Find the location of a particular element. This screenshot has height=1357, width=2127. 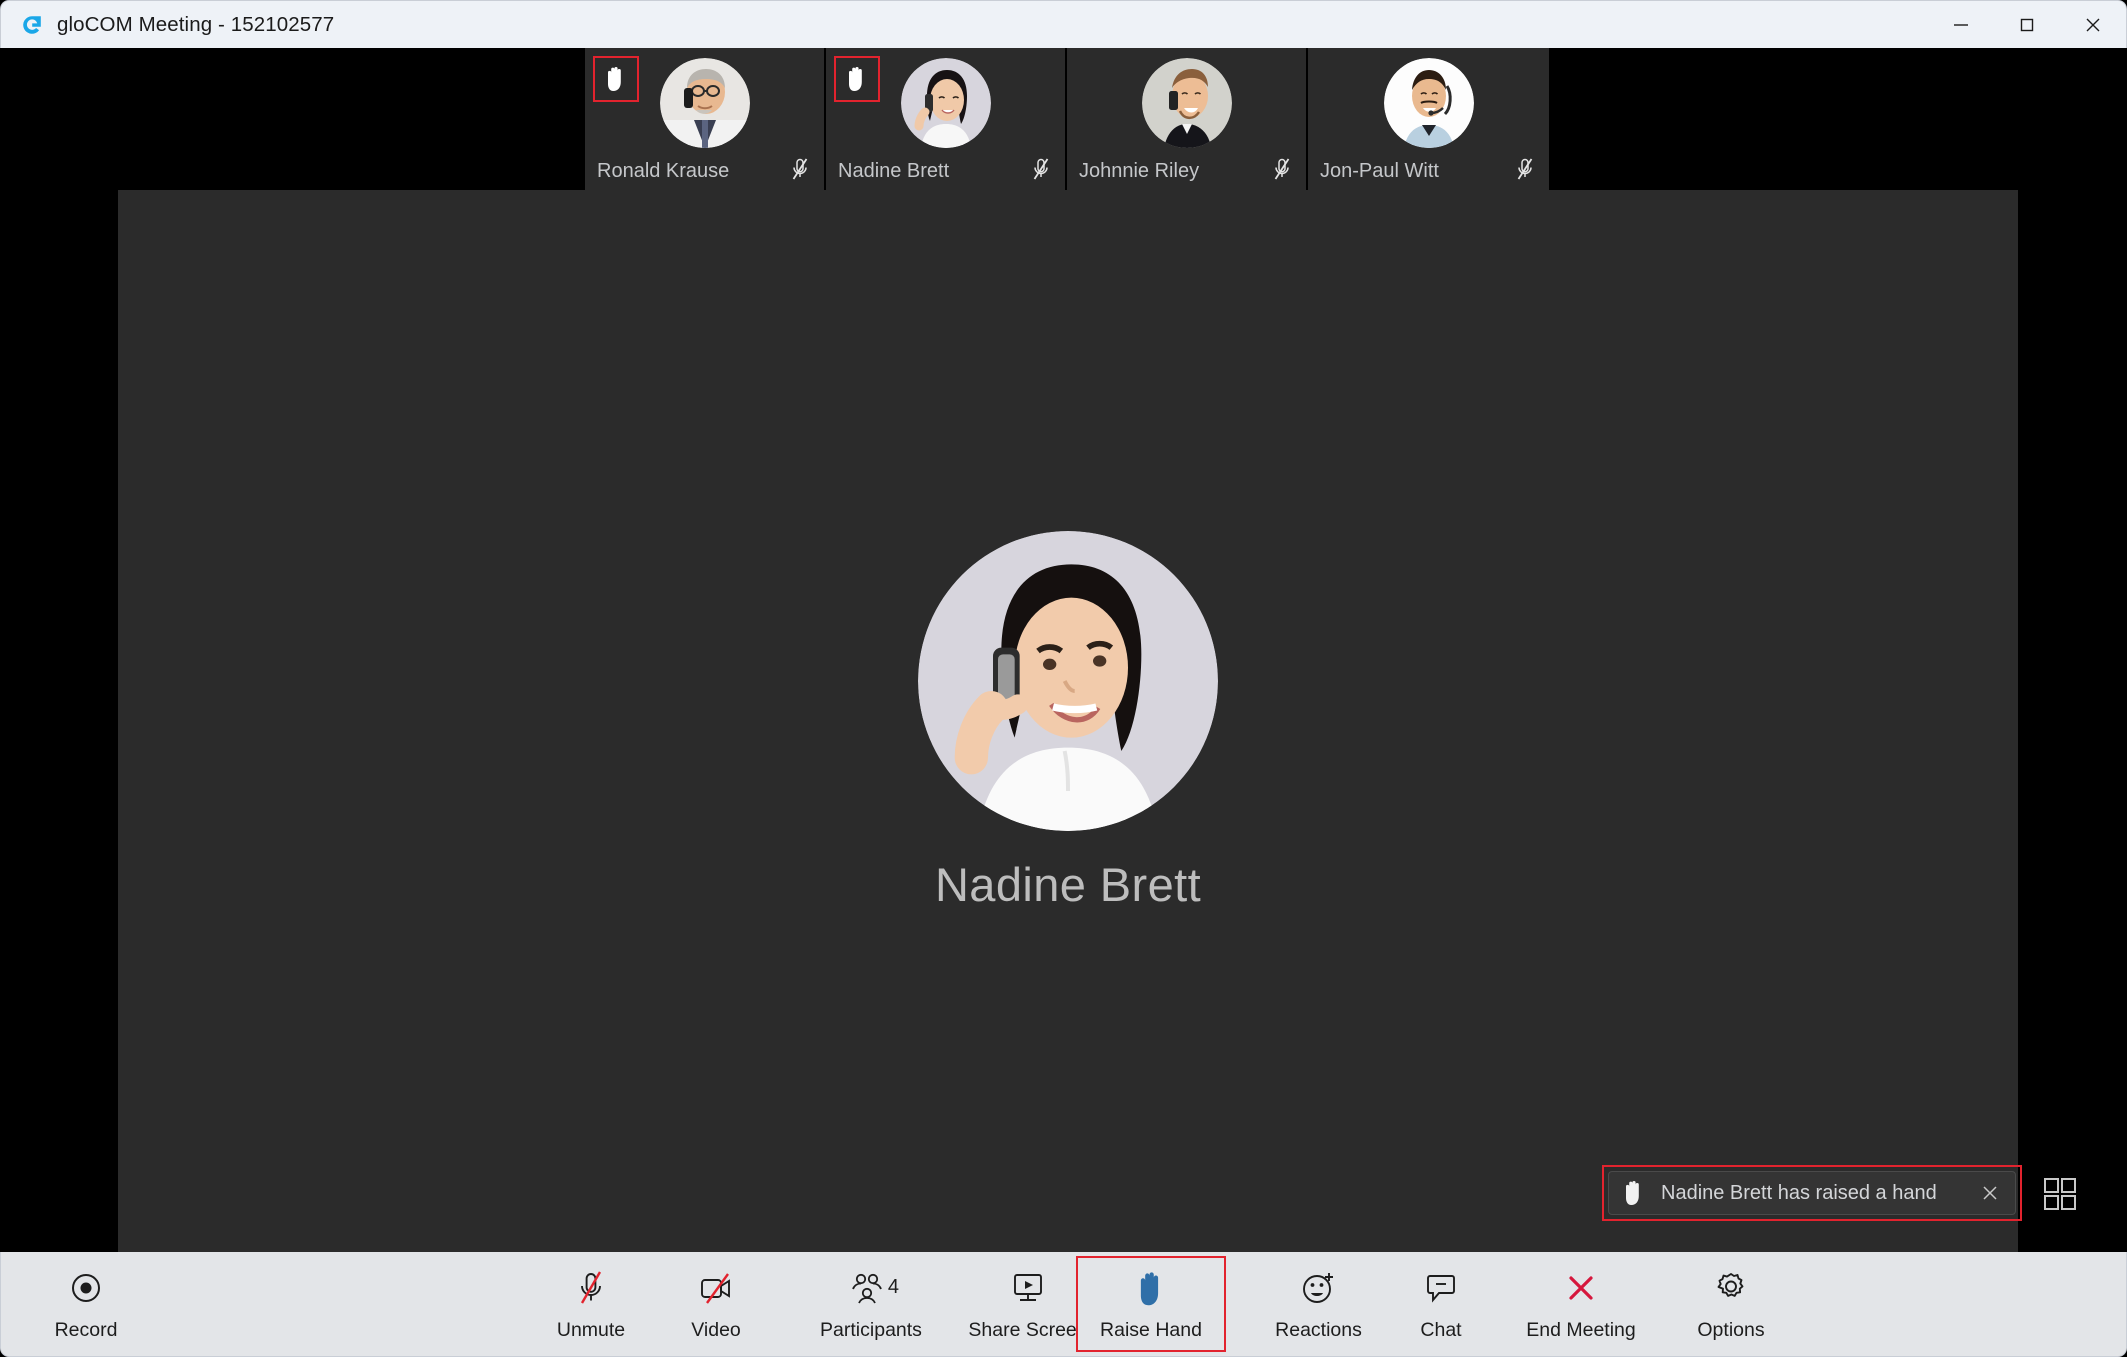

reactions-button: Reactions is located at coordinates (1318, 1304).